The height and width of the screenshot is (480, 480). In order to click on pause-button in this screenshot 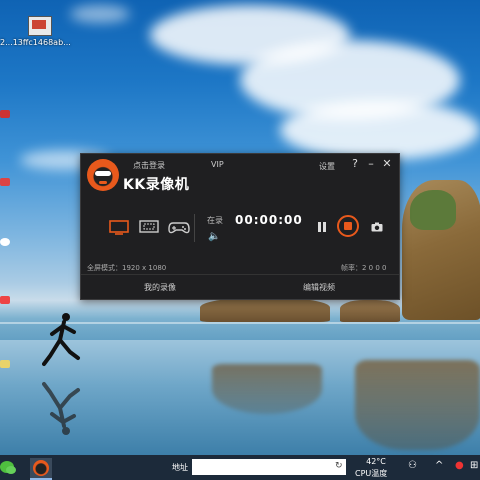, I will do `click(322, 227)`.